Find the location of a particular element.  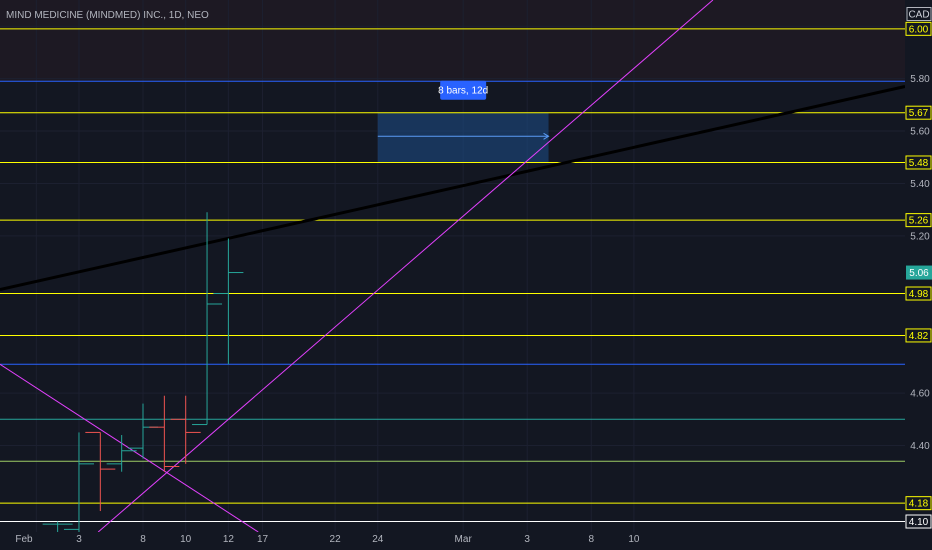

last-price-text: 5.06 is located at coordinates (919, 273).